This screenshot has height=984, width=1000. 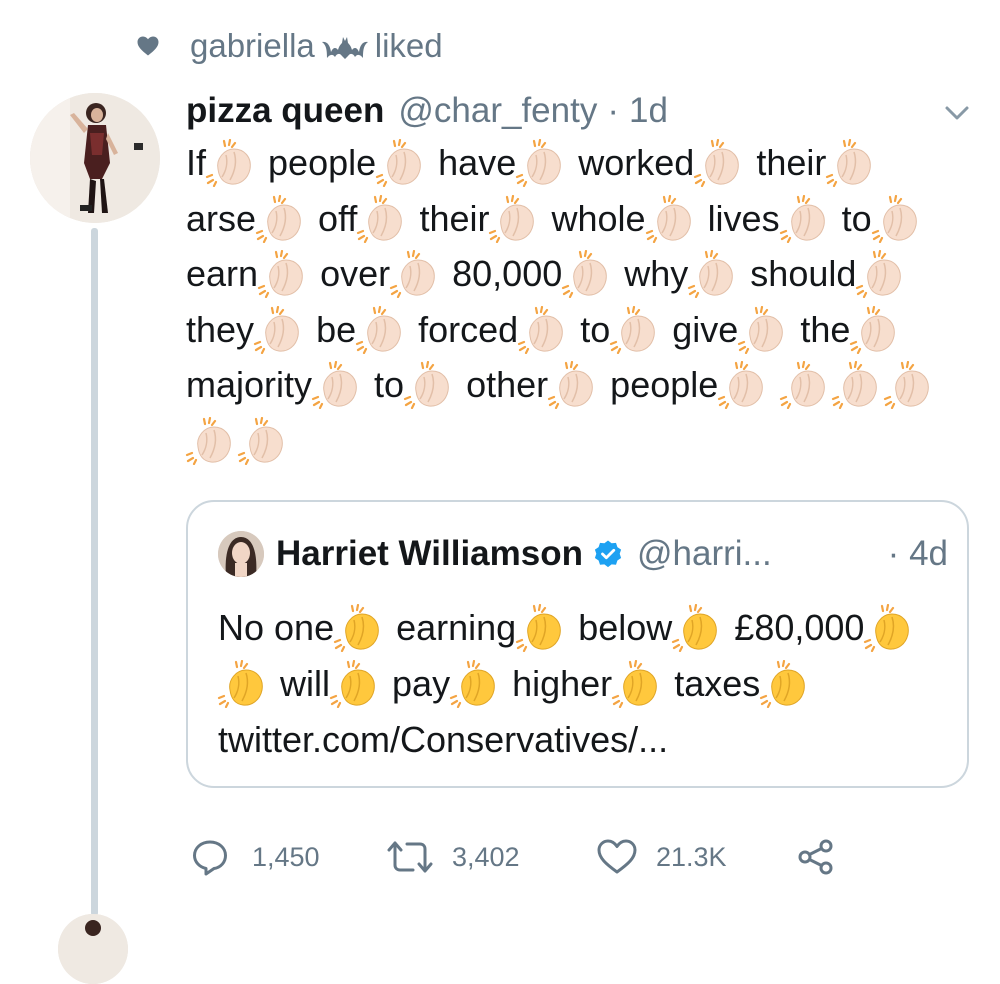 I want to click on tweet-word: forced, so click(x=468, y=329).